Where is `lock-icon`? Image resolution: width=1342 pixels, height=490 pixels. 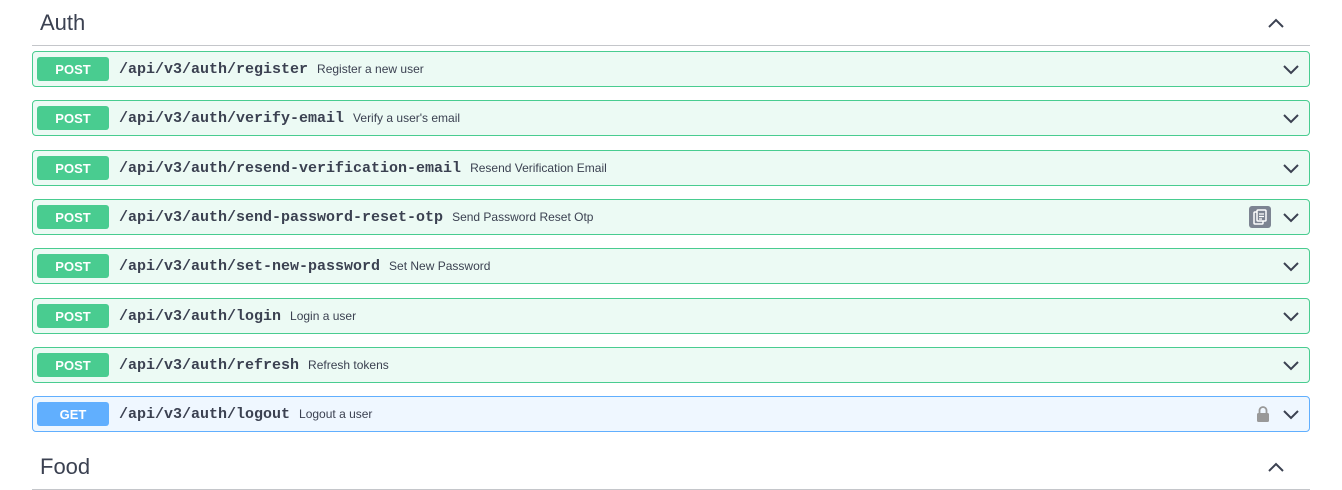 lock-icon is located at coordinates (1263, 414).